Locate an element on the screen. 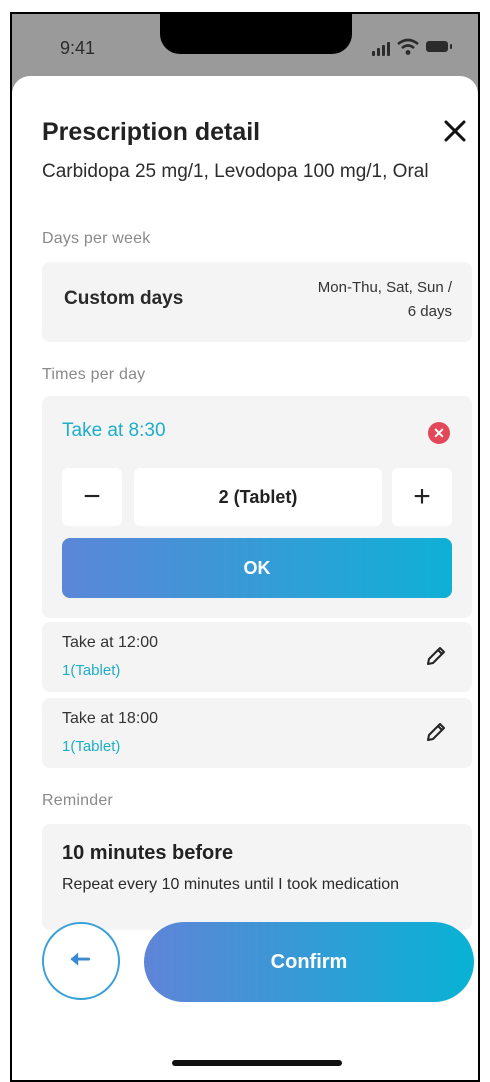  reminder-title: 10 minutes before is located at coordinates (148, 853).